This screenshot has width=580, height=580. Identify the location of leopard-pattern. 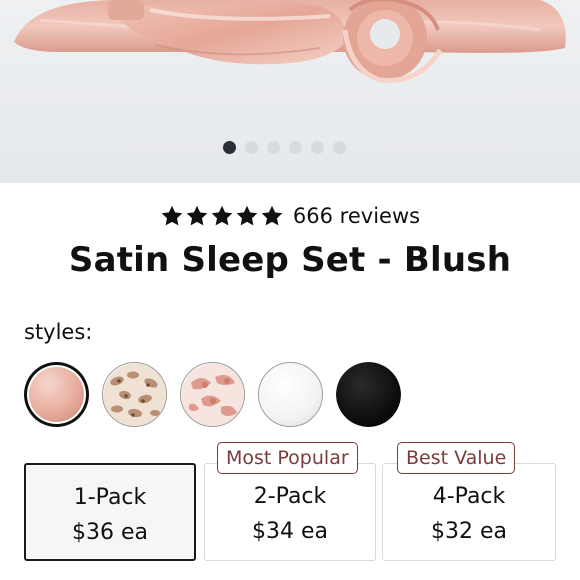
(134, 394).